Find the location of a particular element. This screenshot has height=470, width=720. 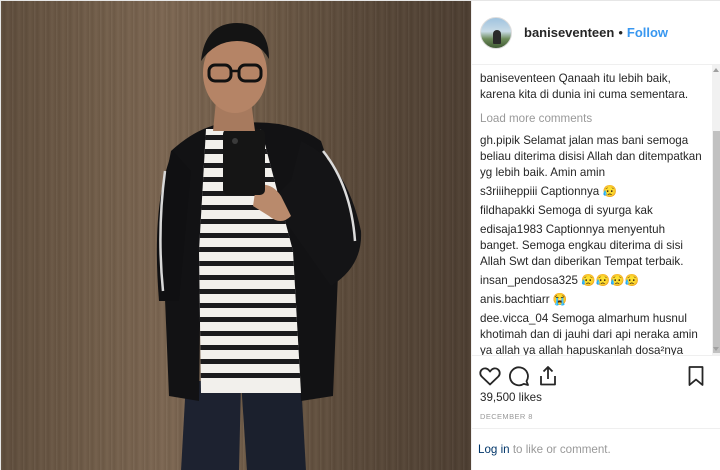

login-prompt-text: to like or comment. is located at coordinates (560, 449).